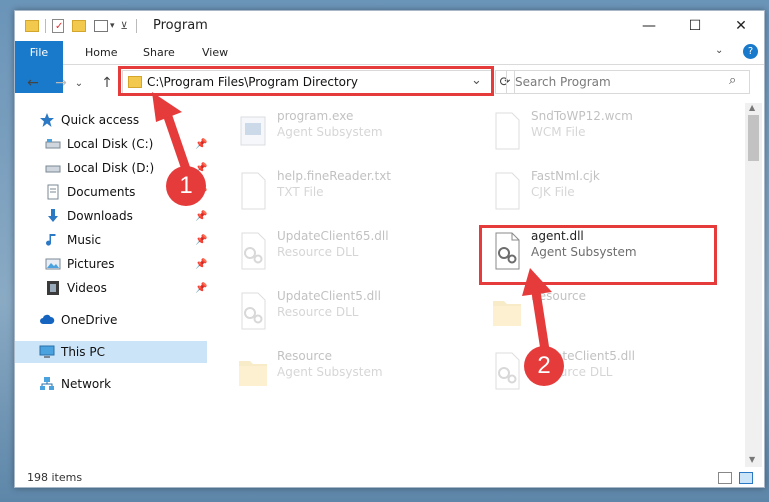 The width and height of the screenshot is (769, 502). I want to click on file-name: UpdateClient5.dll, so click(329, 296).